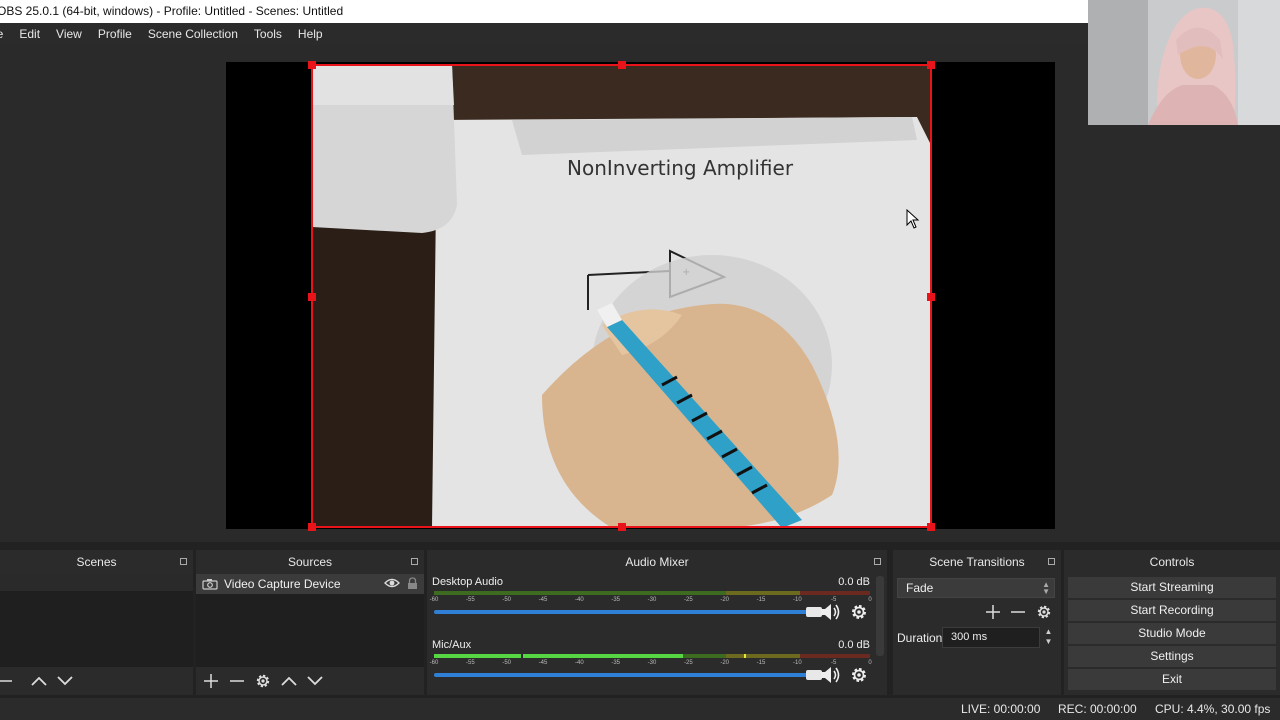  Describe the element at coordinates (412, 583) in the screenshot. I see `lock-icon` at that location.